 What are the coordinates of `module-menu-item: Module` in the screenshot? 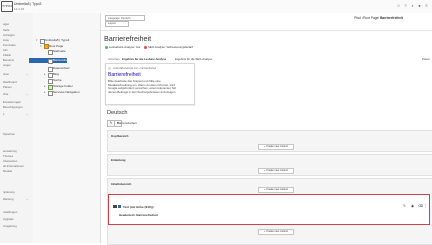 It's located at (16, 171).